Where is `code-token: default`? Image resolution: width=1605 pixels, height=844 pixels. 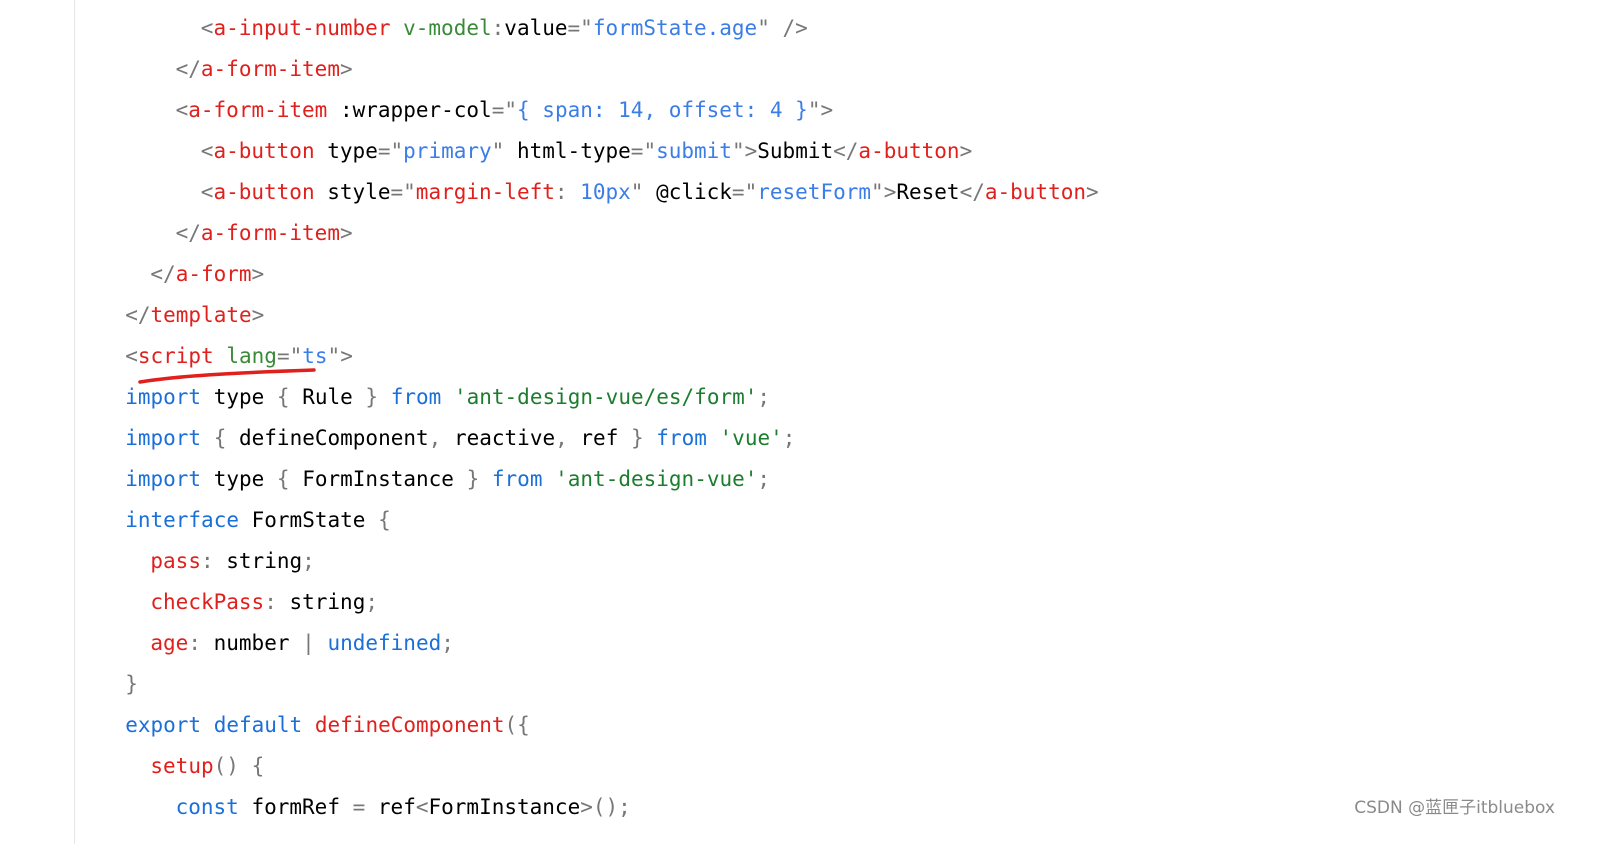 code-token: default is located at coordinates (258, 725).